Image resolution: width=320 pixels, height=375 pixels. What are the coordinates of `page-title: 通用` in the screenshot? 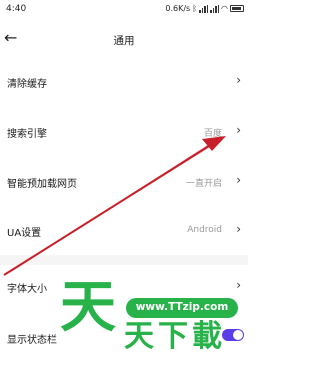 It's located at (124, 41).